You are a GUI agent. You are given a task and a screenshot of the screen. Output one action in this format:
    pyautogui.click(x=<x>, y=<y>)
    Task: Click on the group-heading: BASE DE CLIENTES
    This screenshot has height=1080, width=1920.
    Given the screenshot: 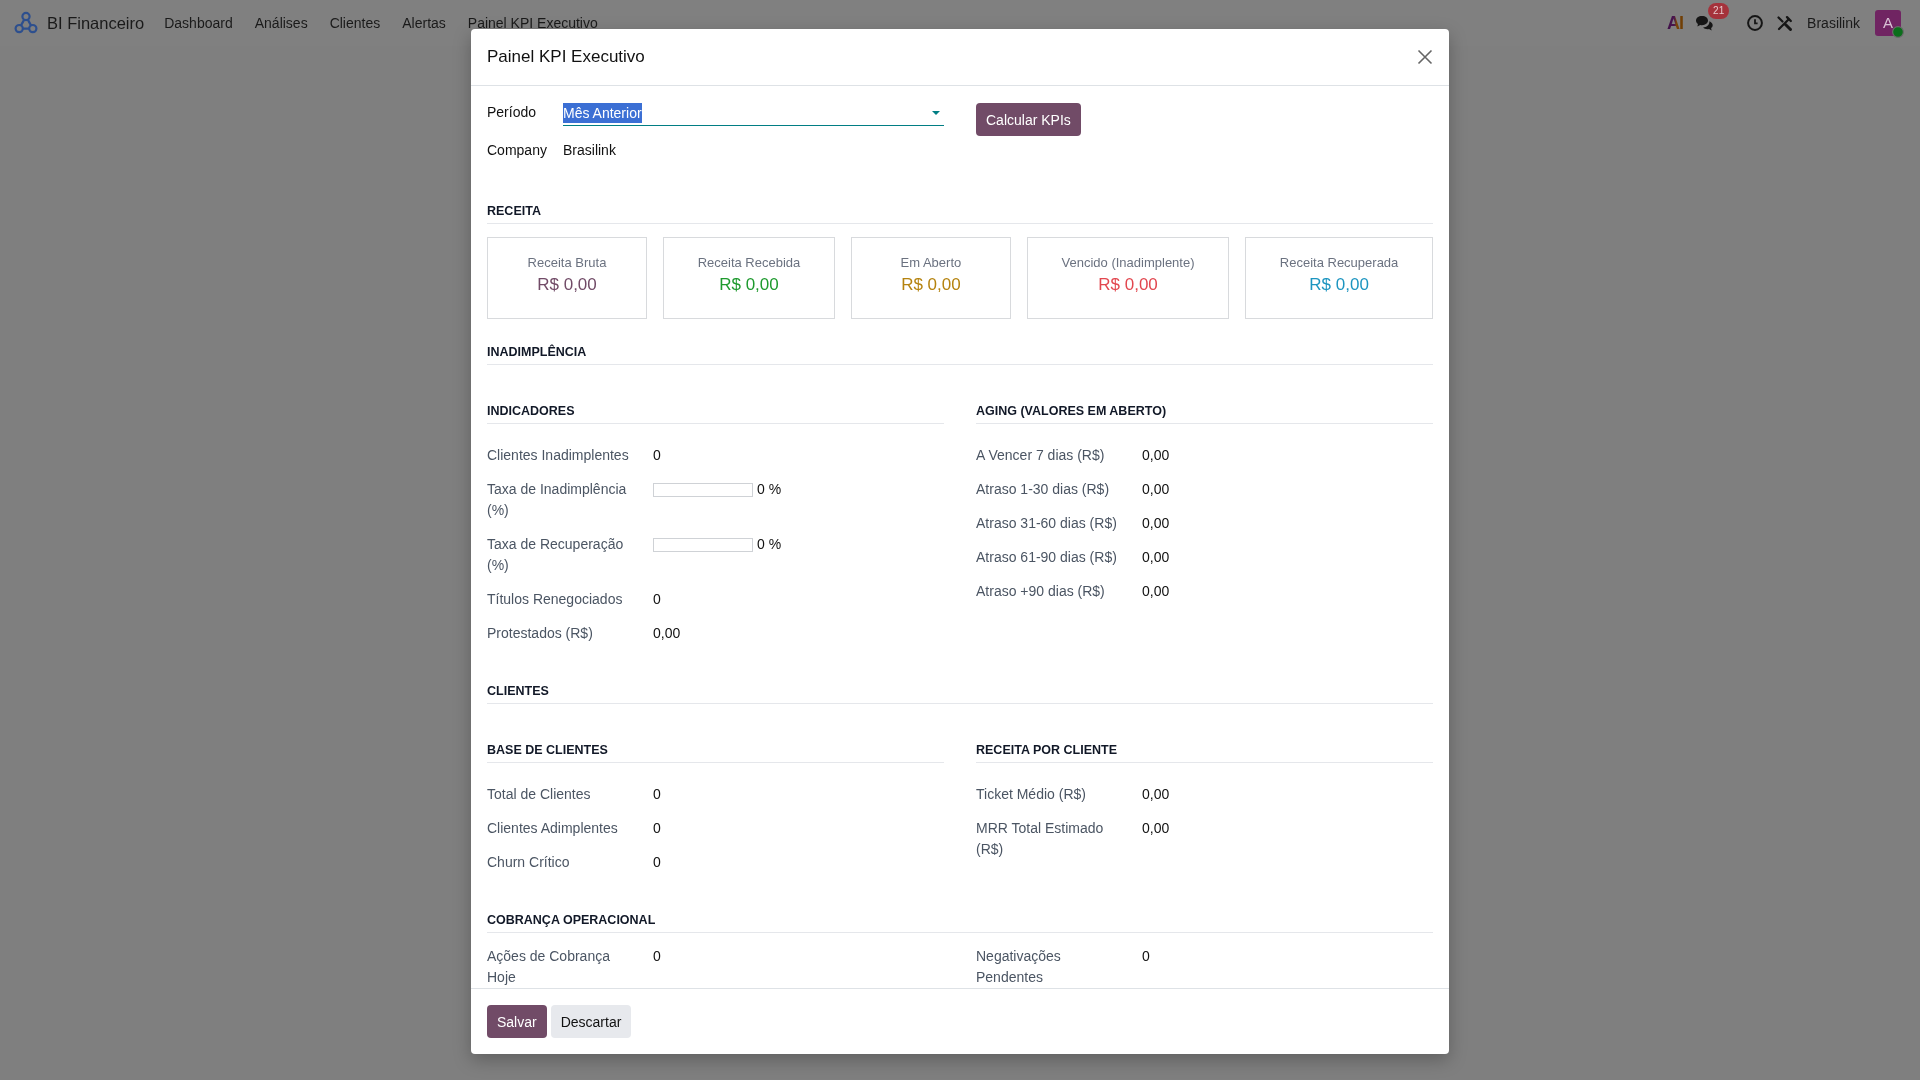 What is the action you would take?
    pyautogui.click(x=715, y=751)
    